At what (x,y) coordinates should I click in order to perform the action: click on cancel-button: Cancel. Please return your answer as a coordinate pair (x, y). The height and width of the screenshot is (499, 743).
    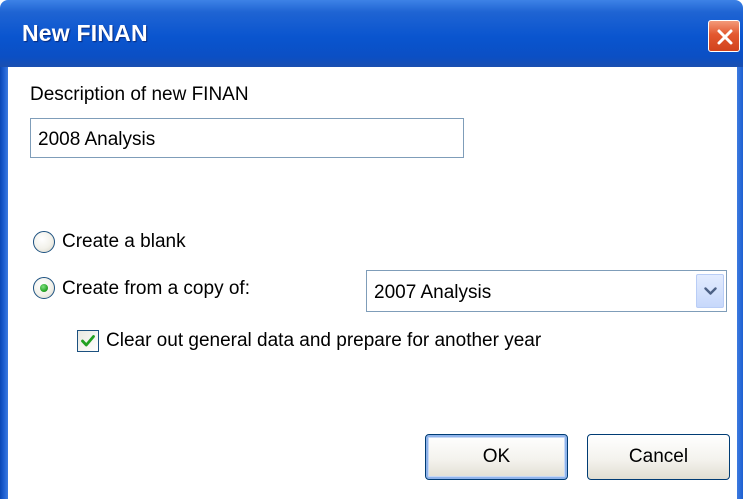
    Looking at the image, I should click on (658, 457).